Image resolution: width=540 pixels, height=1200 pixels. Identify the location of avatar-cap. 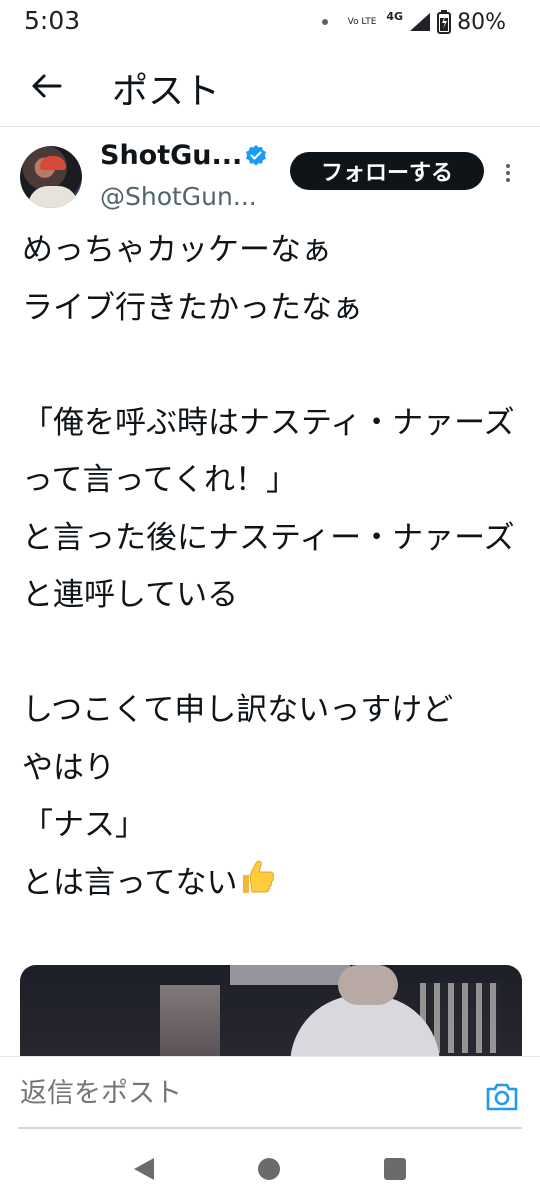
(53, 163).